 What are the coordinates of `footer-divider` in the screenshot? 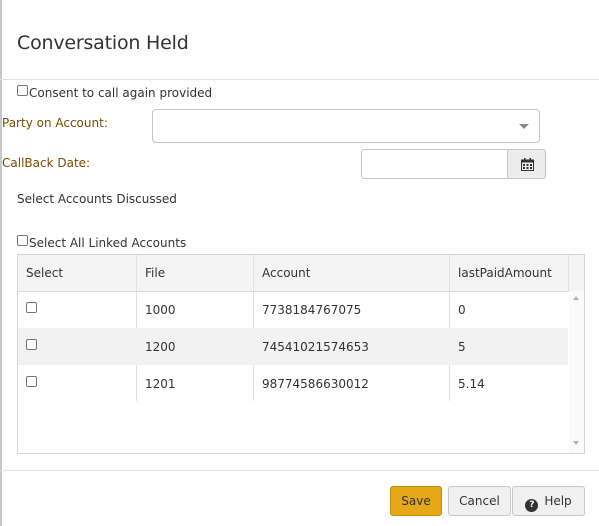 It's located at (299, 470).